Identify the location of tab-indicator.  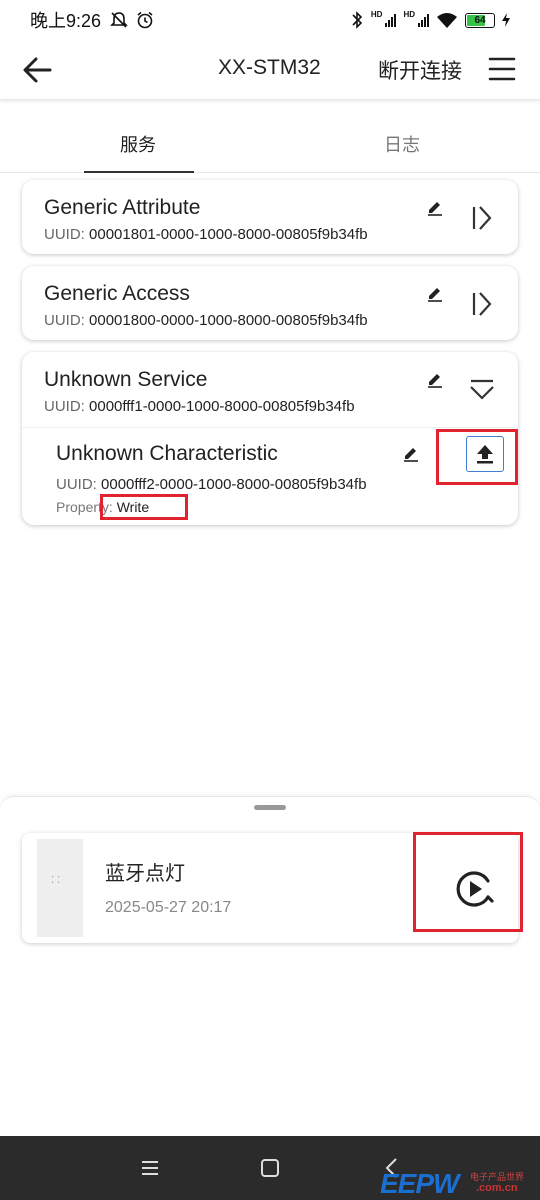
(139, 172).